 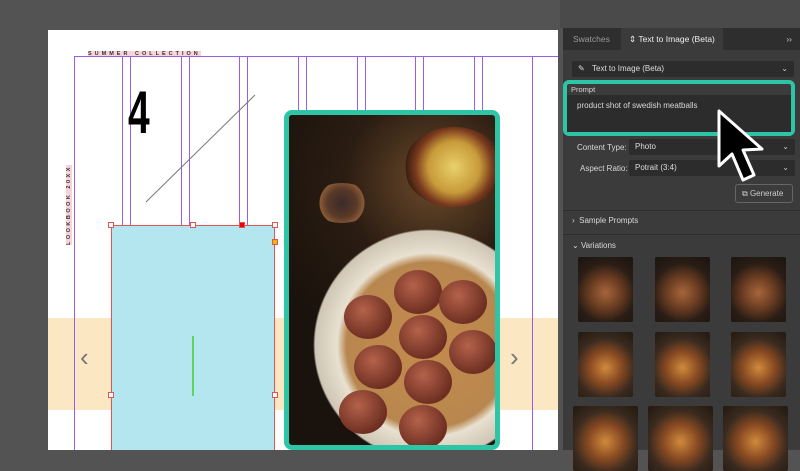 What do you see at coordinates (746, 193) in the screenshot?
I see `generate-icon: ⧉` at bounding box center [746, 193].